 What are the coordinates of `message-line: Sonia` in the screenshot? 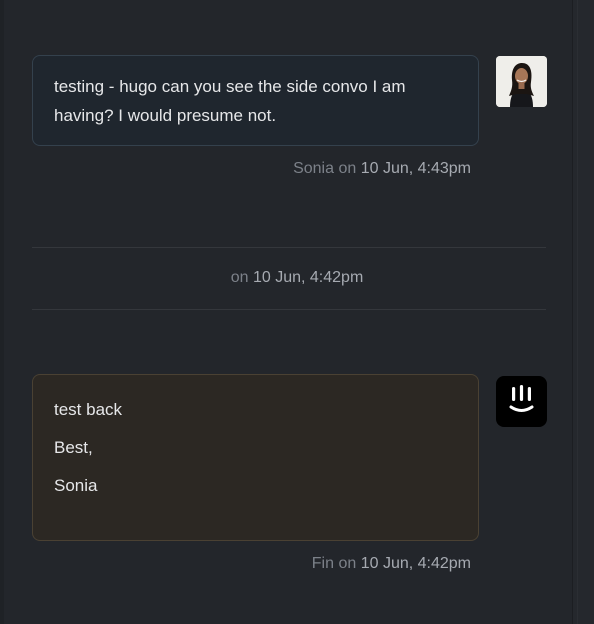 It's located at (76, 485).